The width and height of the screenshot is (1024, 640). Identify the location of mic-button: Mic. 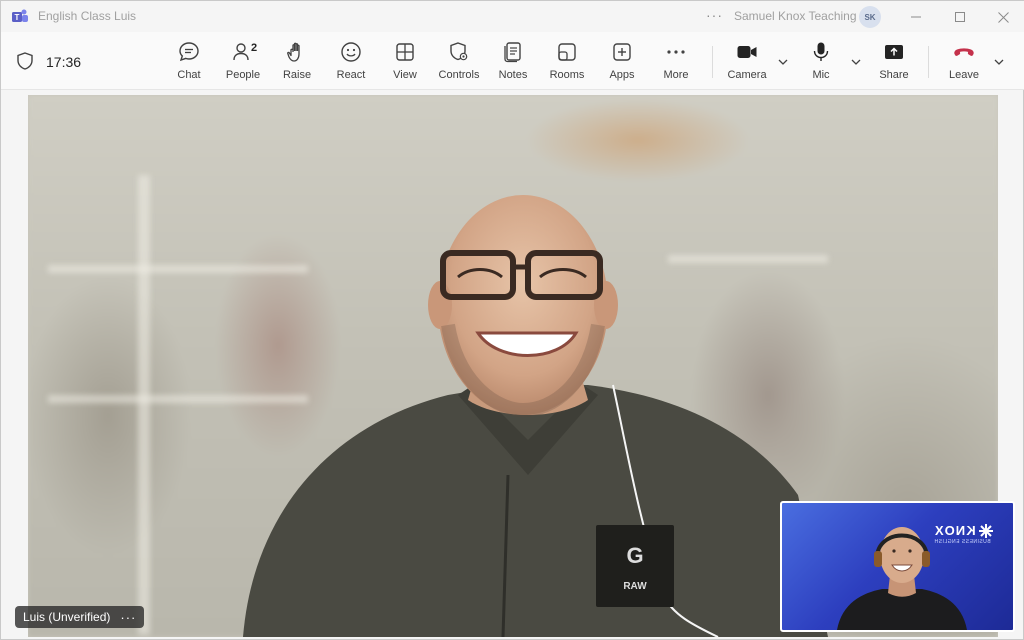
(821, 63).